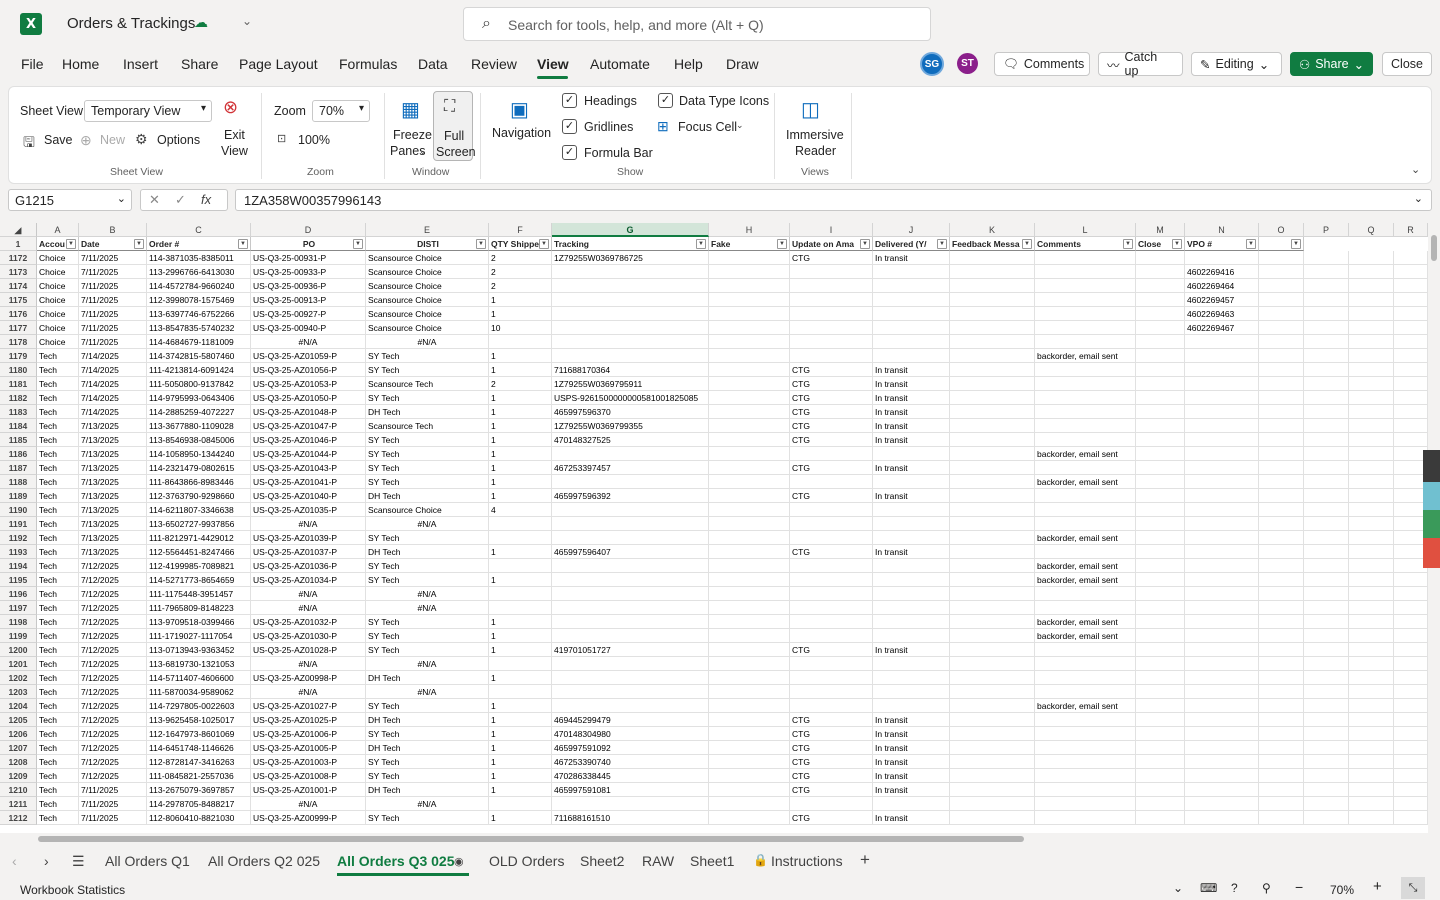 This screenshot has width=1440, height=900. I want to click on side-panel-tab, so click(1431, 466).